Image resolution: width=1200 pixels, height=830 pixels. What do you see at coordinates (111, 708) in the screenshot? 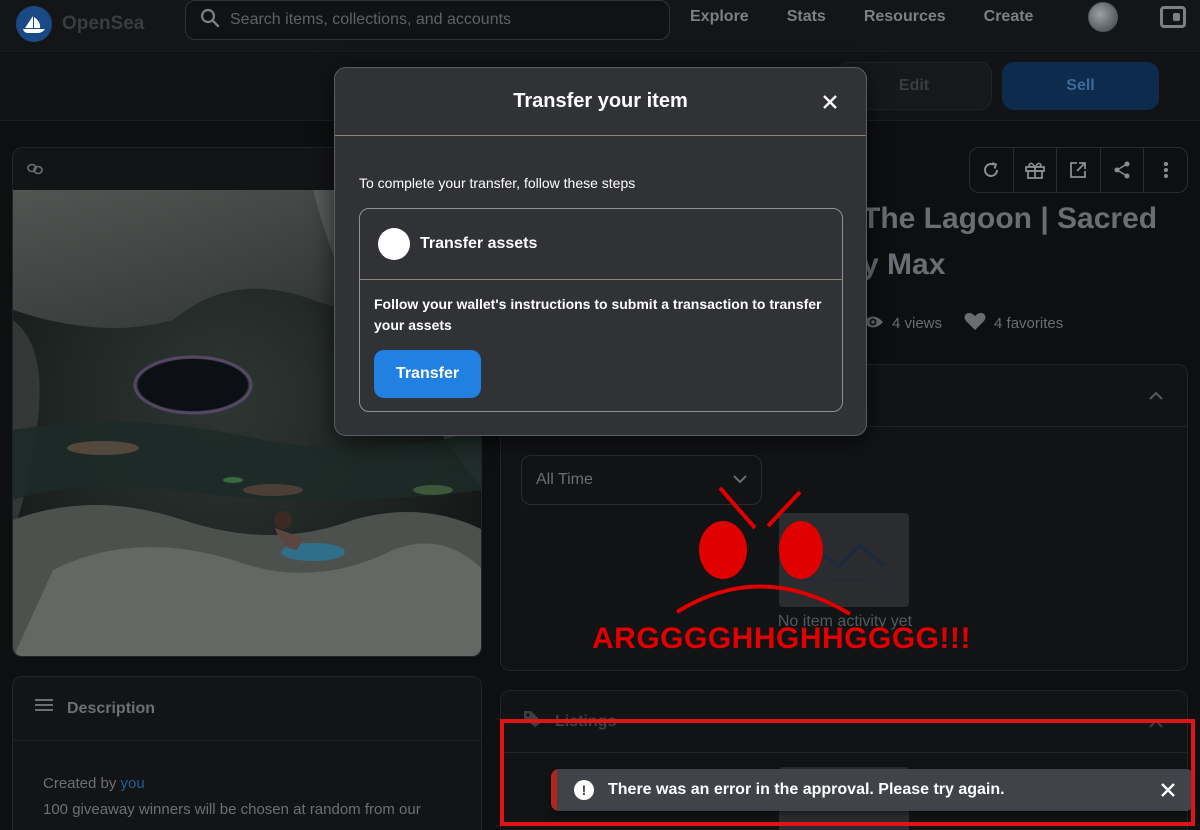
I see `description-title: Description` at bounding box center [111, 708].